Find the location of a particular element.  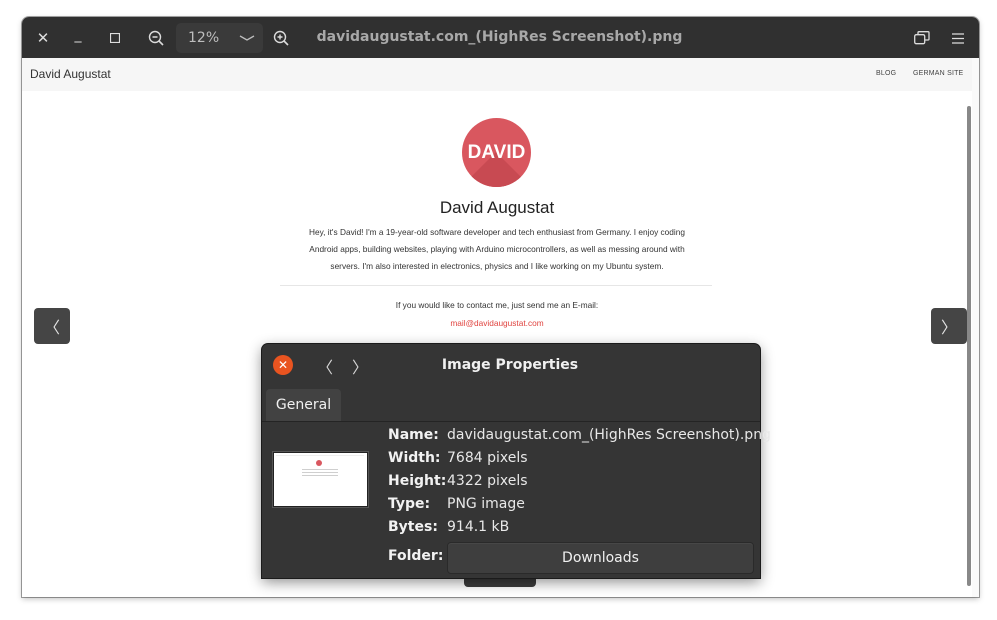

maximize-button is located at coordinates (115, 38).